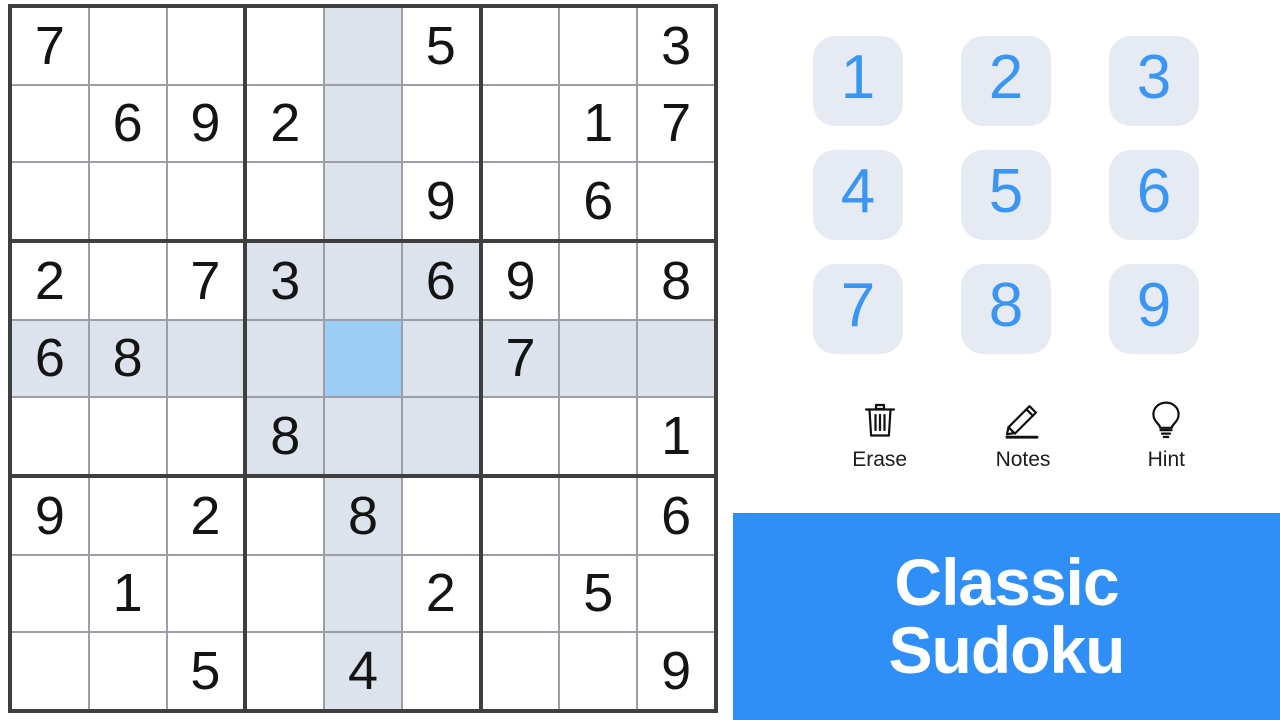 This screenshot has width=1280, height=720. I want to click on sudoku-cell-r3c5, so click(363, 201).